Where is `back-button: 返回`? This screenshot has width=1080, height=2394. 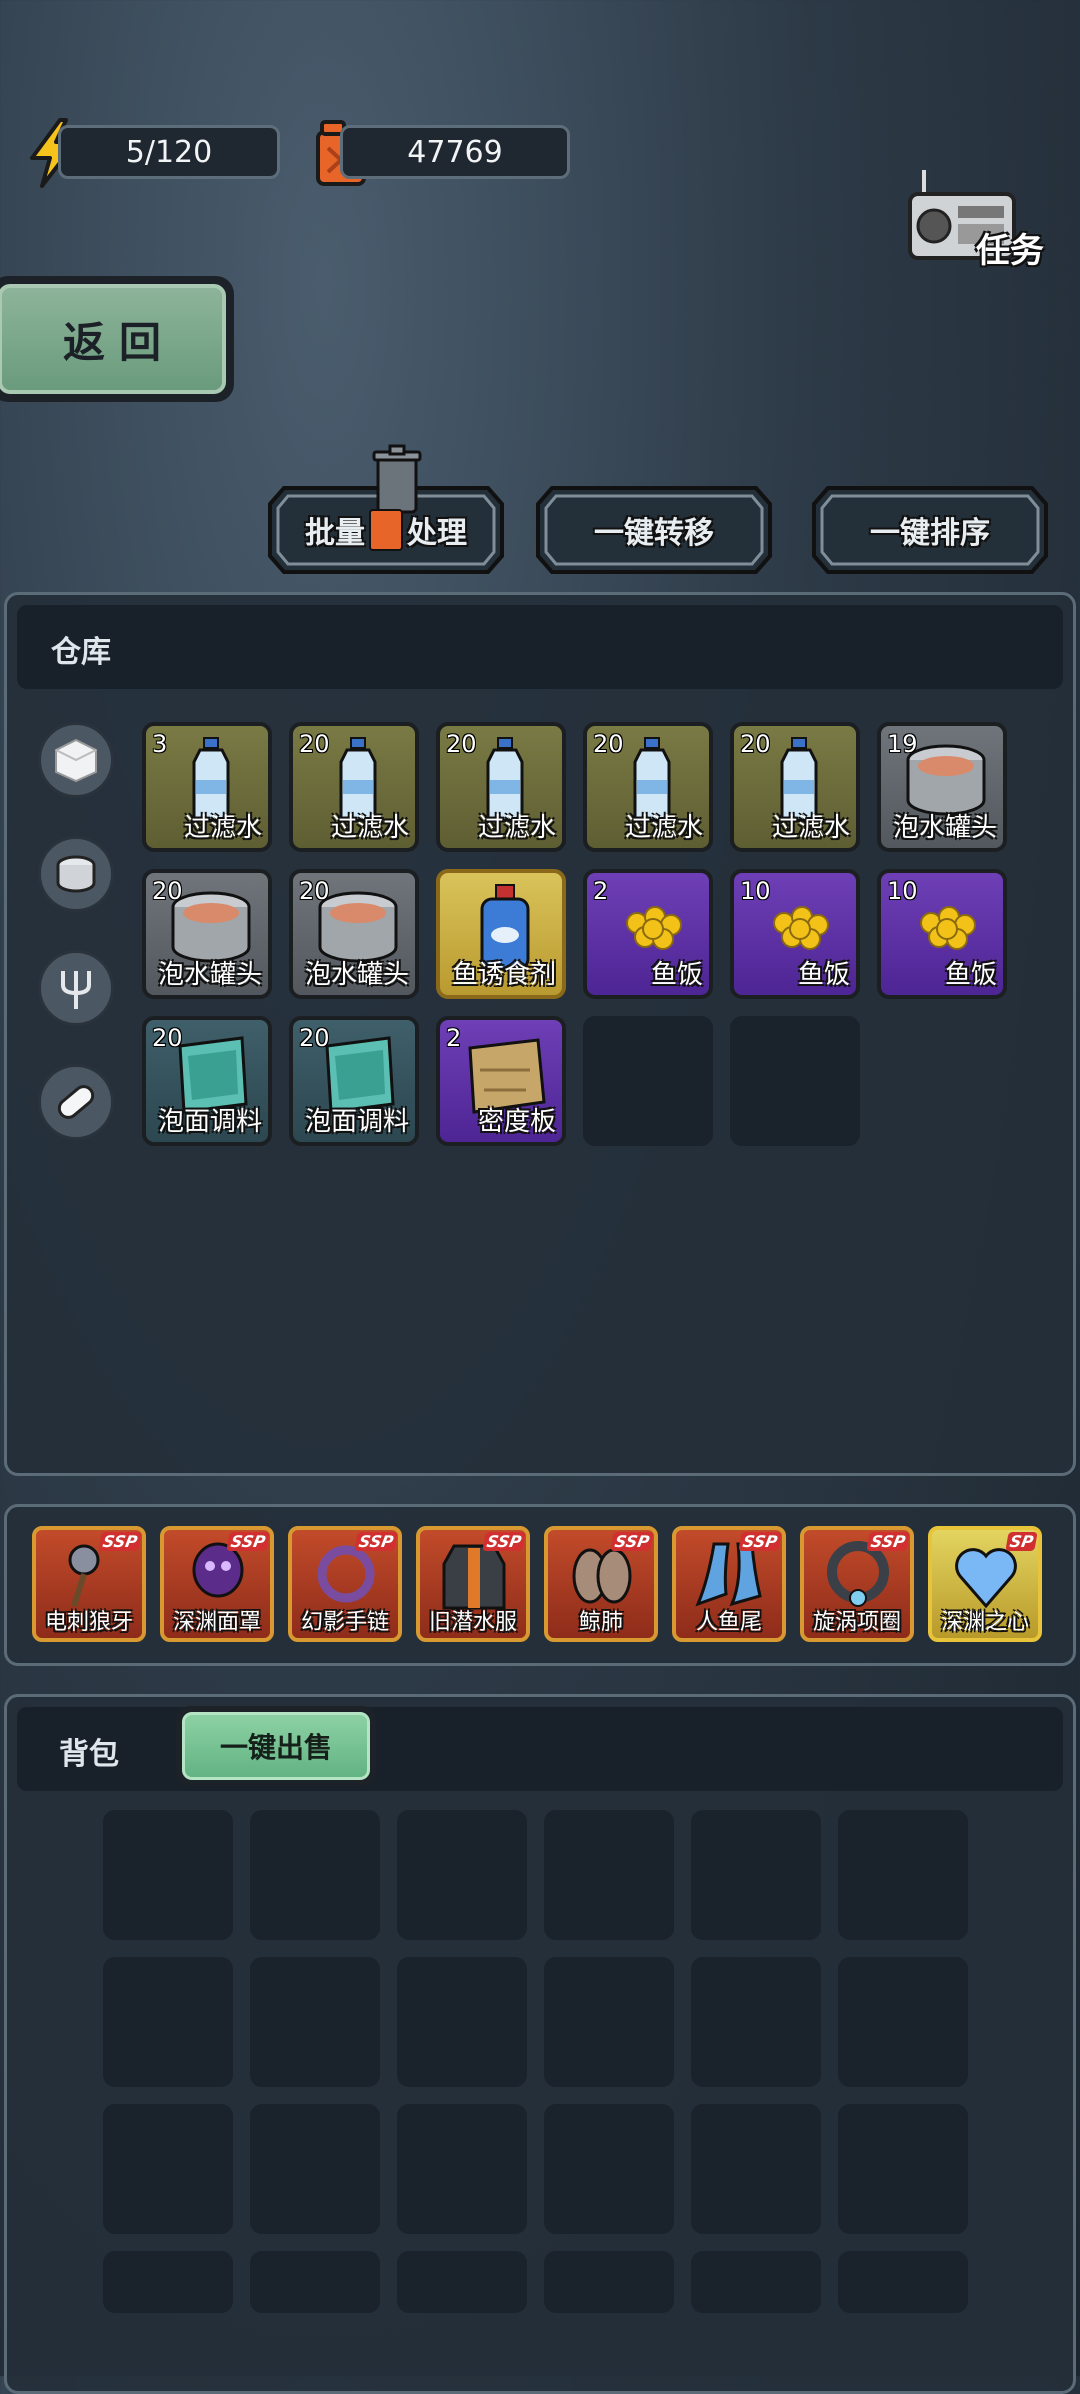
back-button: 返回 is located at coordinates (117, 339).